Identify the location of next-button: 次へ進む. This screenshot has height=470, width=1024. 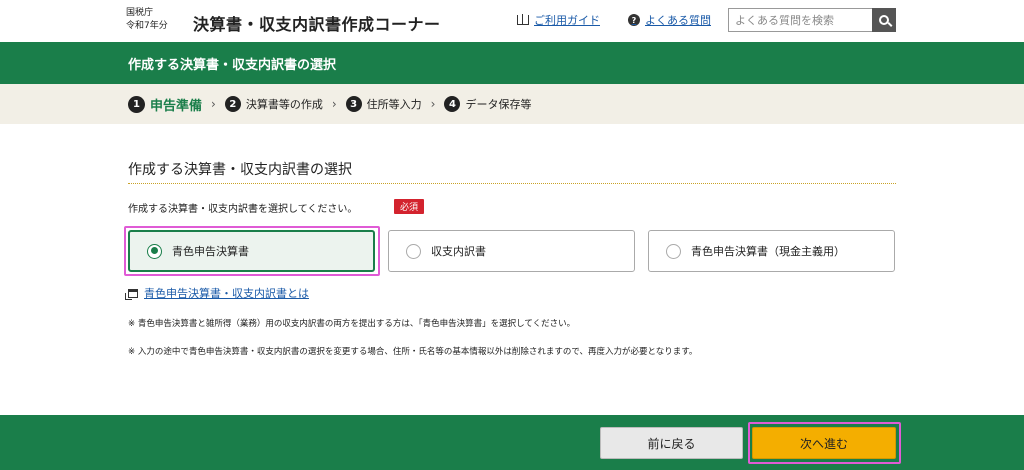
(824, 443).